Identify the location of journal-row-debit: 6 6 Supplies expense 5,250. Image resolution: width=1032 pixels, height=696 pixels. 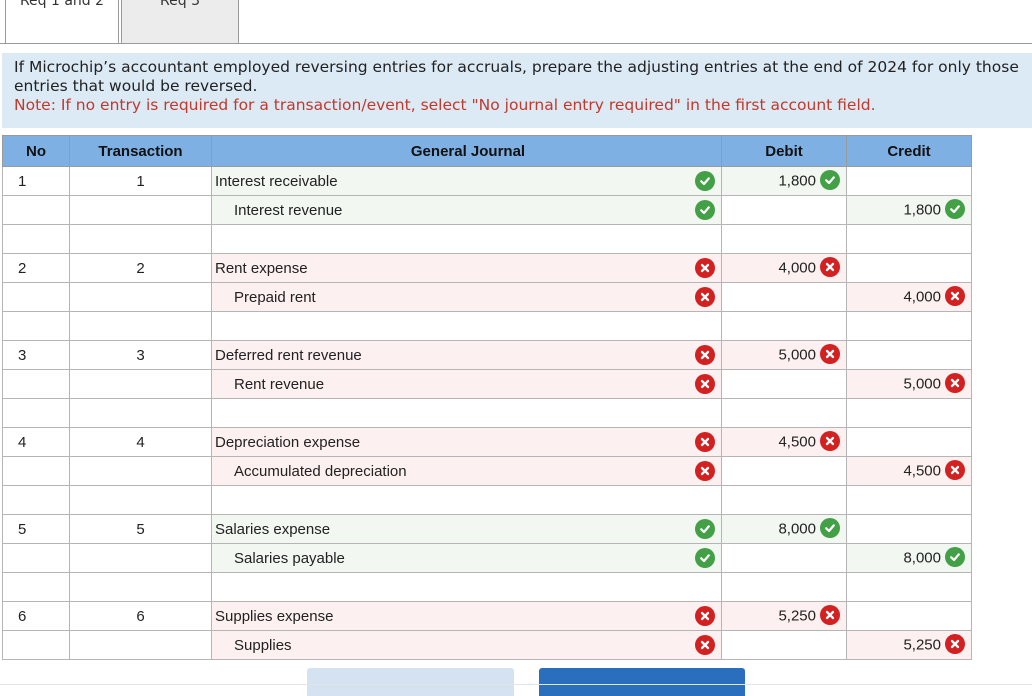
(487, 616).